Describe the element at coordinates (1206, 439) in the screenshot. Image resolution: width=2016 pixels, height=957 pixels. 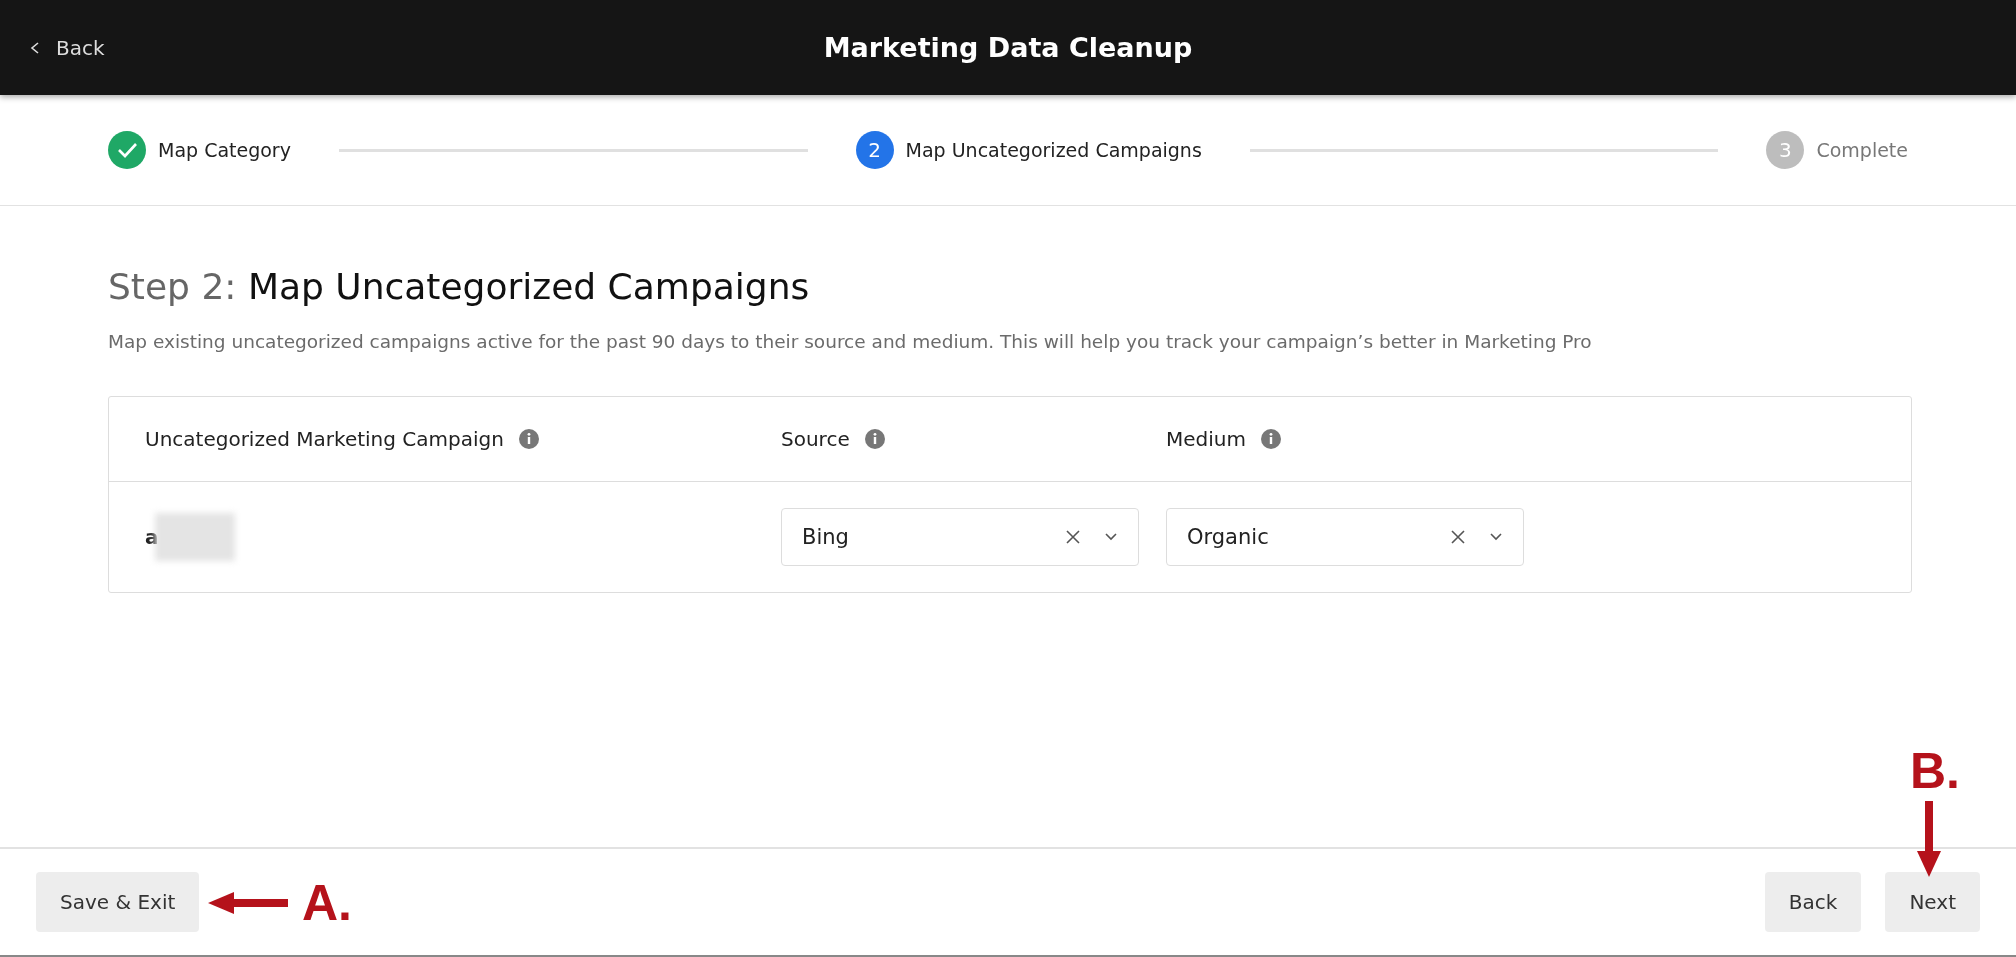
I see `column-header: Medium` at that location.